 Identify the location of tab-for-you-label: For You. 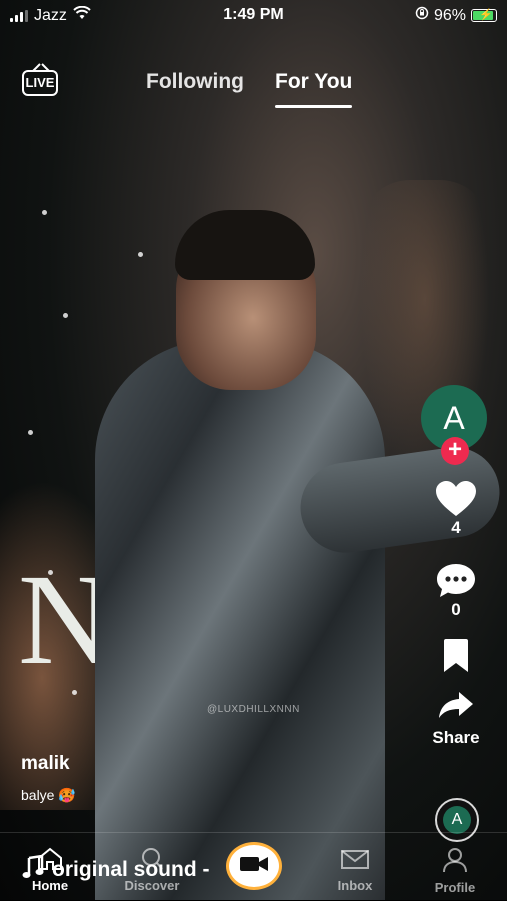
(314, 81).